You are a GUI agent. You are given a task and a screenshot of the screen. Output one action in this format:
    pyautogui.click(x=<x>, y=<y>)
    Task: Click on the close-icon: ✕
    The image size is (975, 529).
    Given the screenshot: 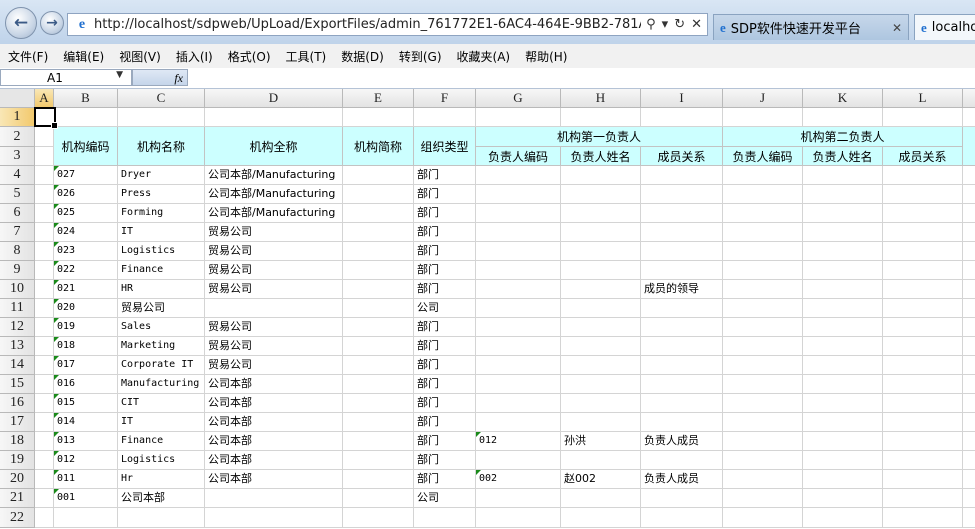 What is the action you would take?
    pyautogui.click(x=696, y=24)
    